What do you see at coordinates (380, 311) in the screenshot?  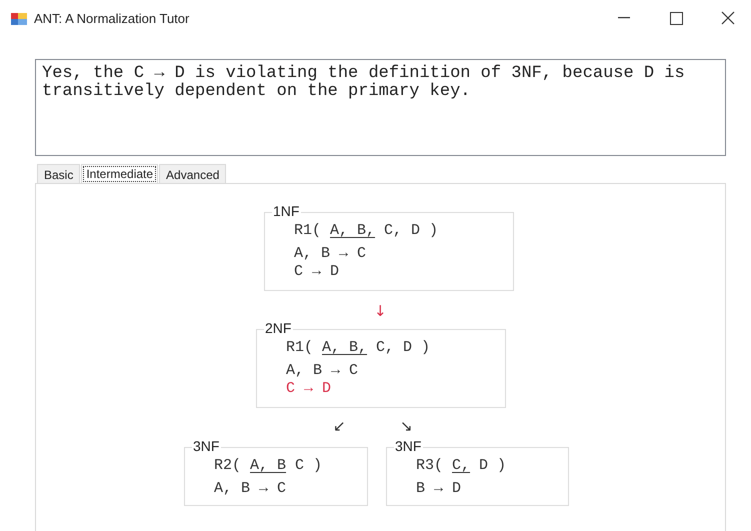 I see `arrow-glyph: ↓` at bounding box center [380, 311].